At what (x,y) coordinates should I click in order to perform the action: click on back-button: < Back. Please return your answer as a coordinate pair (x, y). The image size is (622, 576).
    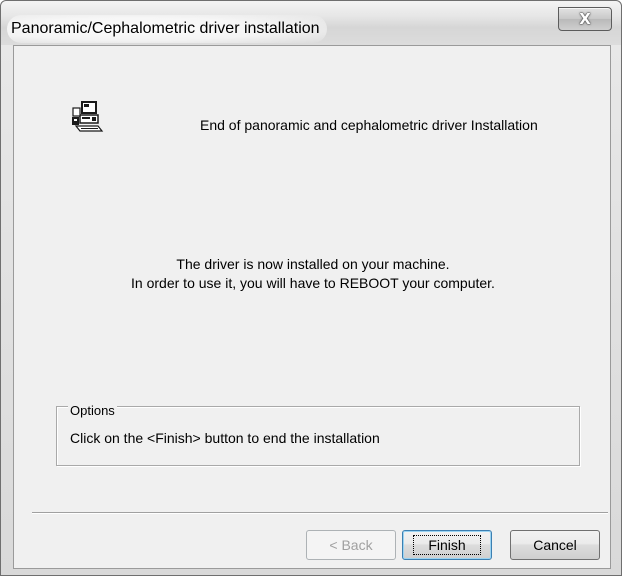
    Looking at the image, I should click on (351, 545).